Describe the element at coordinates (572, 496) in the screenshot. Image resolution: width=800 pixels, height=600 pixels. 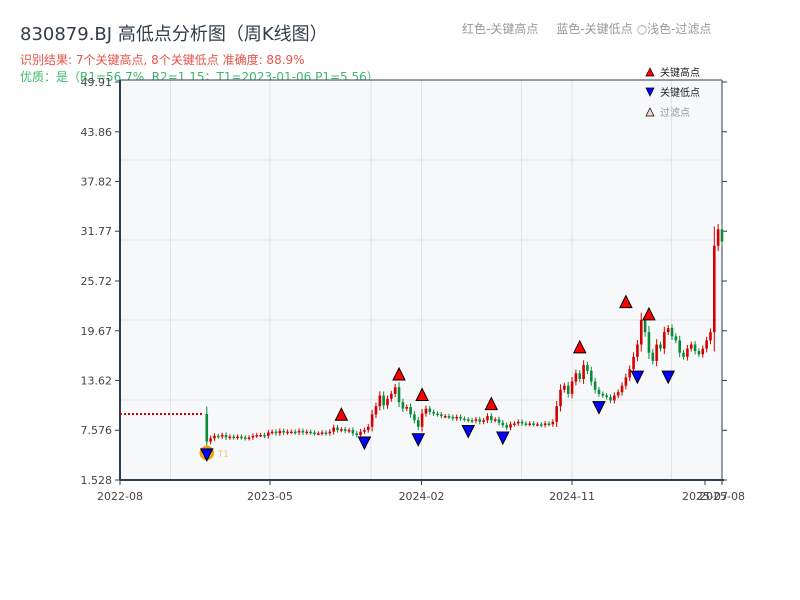
I see `x-tick-label: 2024-11` at that location.